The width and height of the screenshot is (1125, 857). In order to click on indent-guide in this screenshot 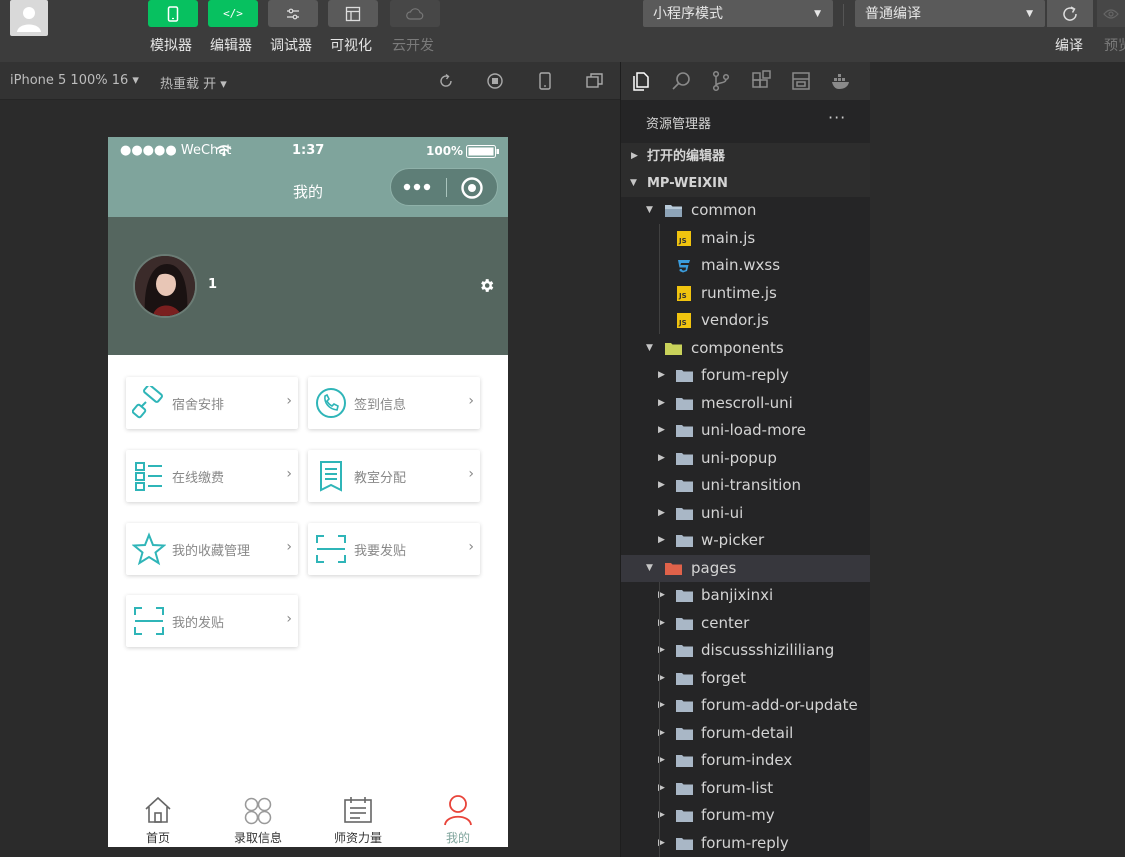, I will do `click(659, 279)`.